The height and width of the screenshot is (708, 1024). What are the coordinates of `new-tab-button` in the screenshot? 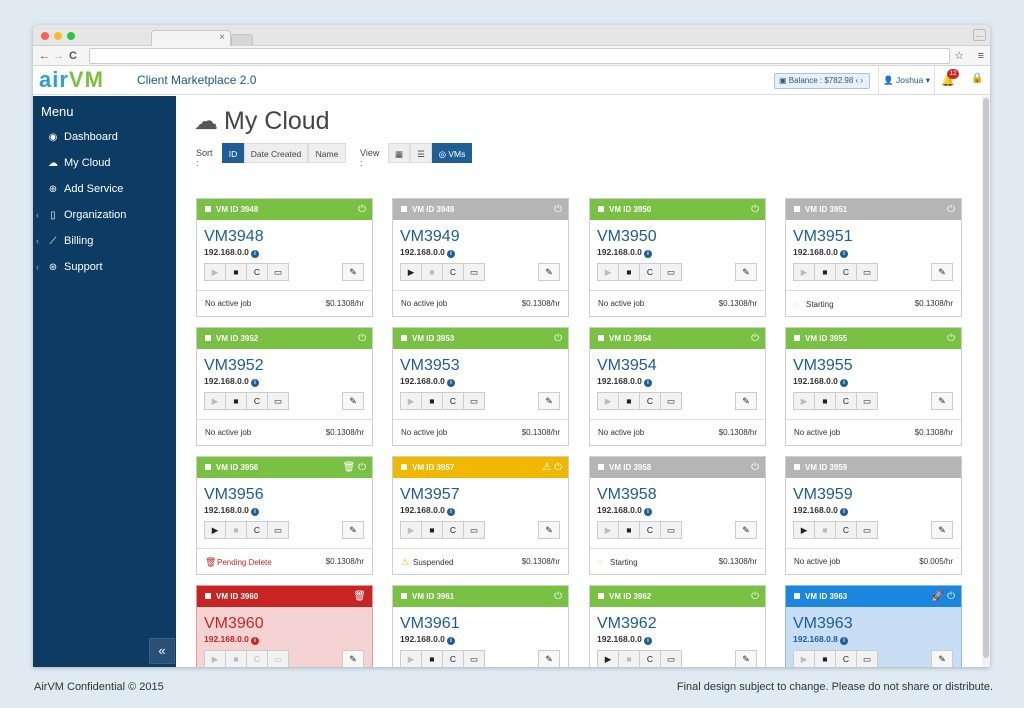 It's located at (242, 40).